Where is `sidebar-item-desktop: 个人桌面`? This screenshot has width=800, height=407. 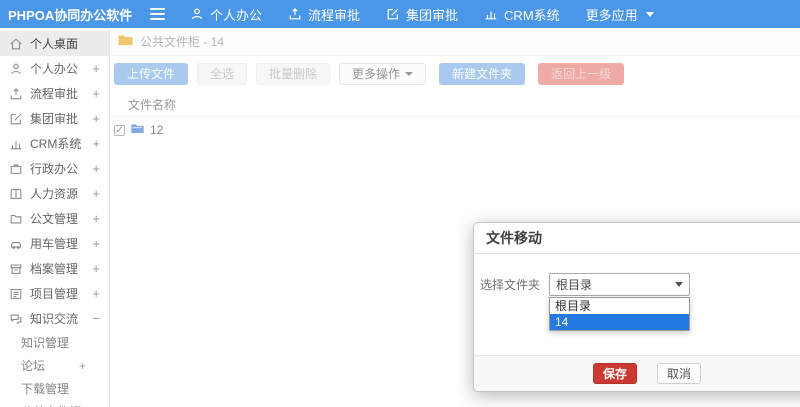
sidebar-item-desktop: 个人桌面 is located at coordinates (54, 43).